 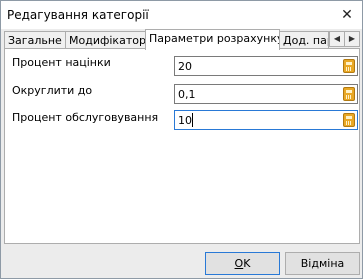 I want to click on round-to-input: 0,1, so click(x=266, y=94).